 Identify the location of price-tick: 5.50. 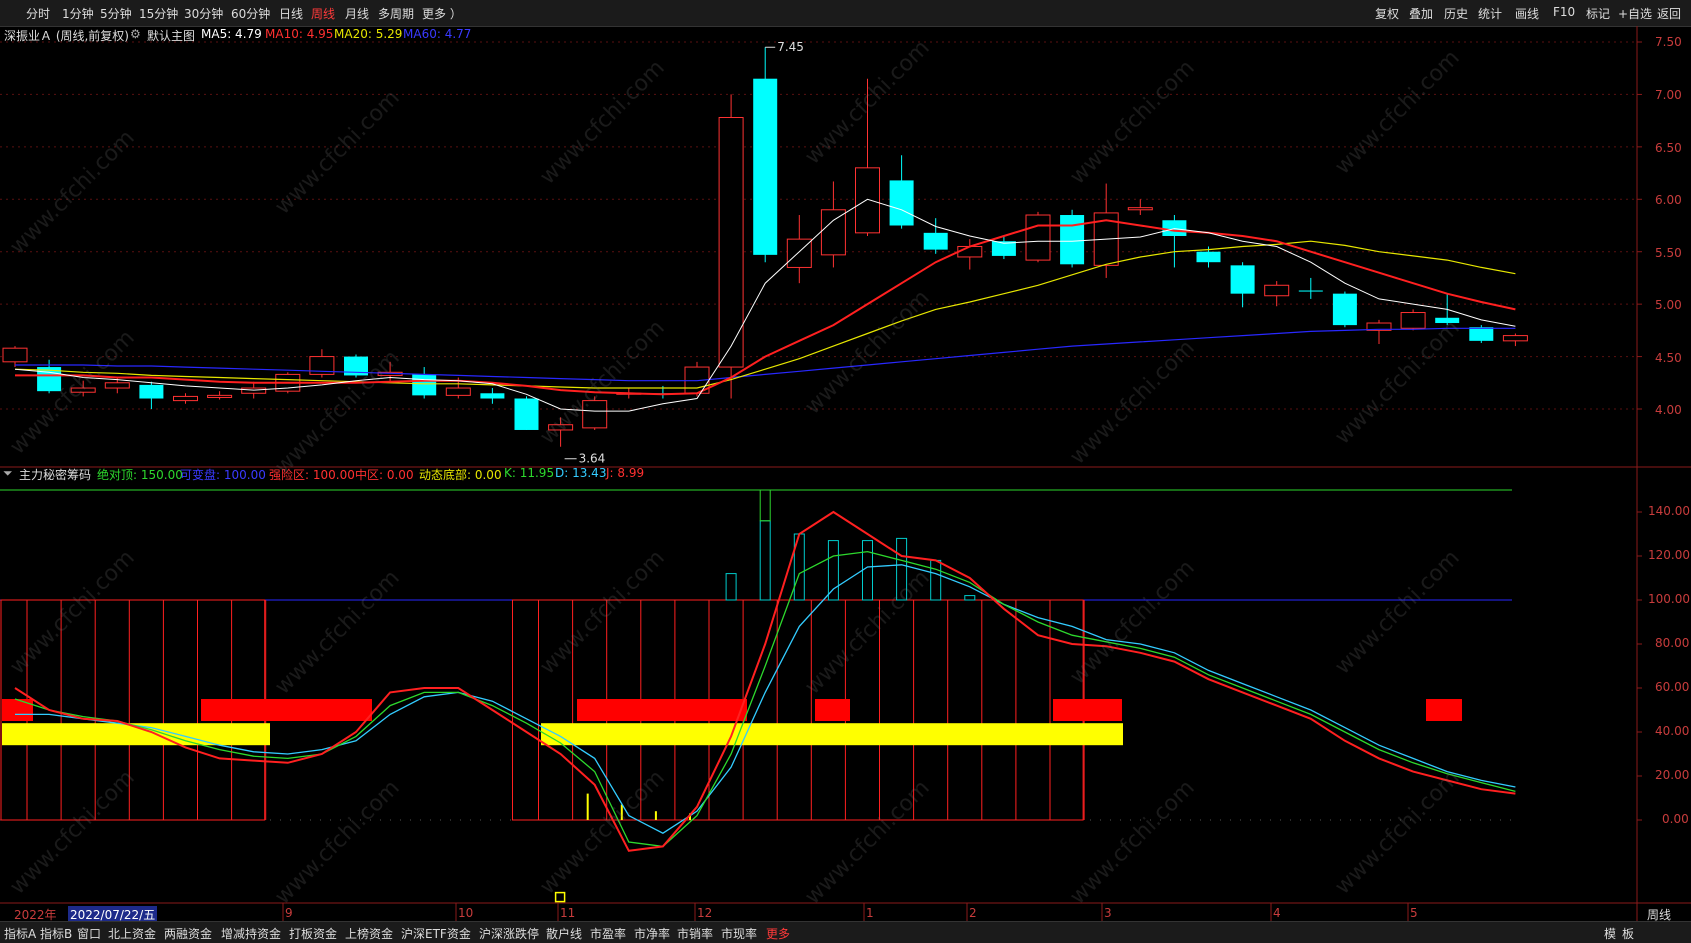
(1668, 253).